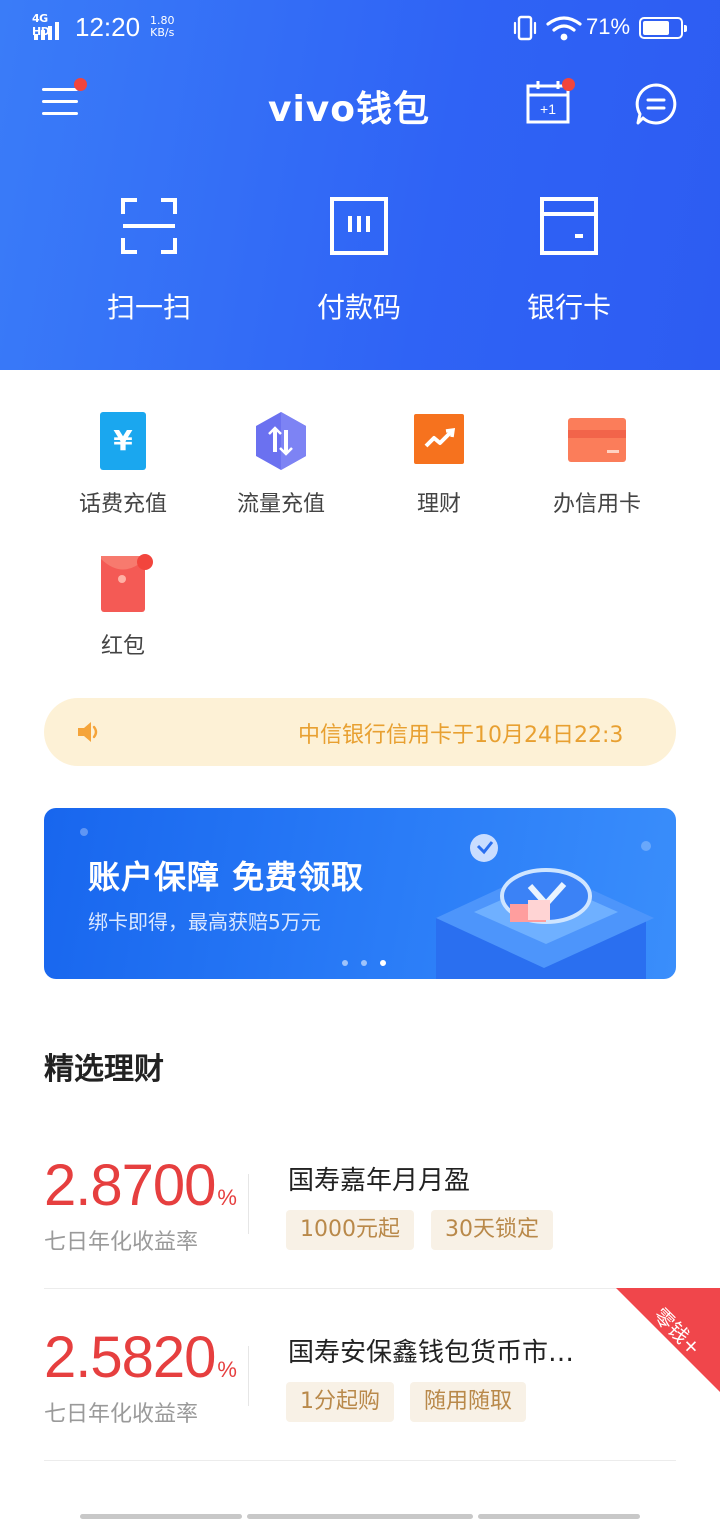 Image resolution: width=720 pixels, height=1520 pixels. I want to click on vibrate-icon, so click(525, 28).